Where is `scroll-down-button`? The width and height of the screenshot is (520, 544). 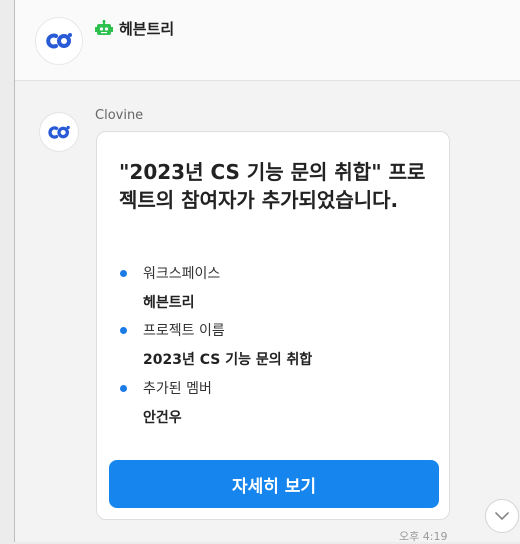
scroll-down-button is located at coordinates (502, 516).